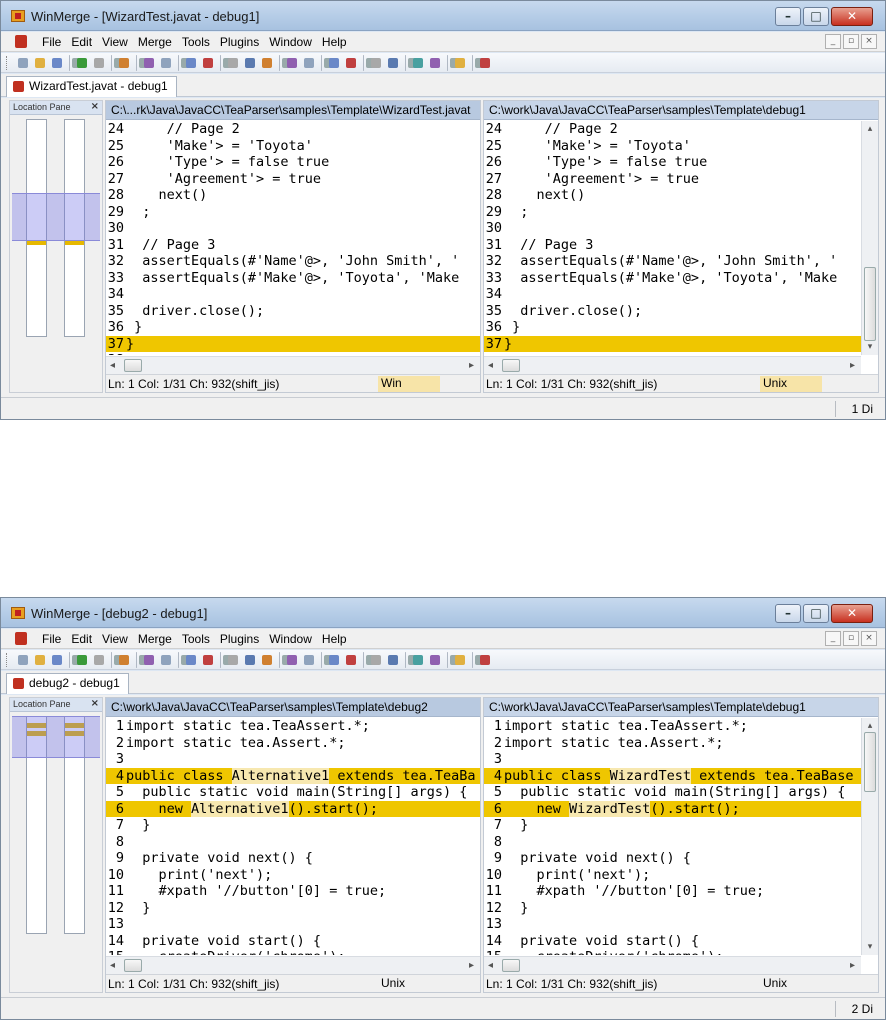  What do you see at coordinates (435, 660) in the screenshot?
I see `right-to-left-icon` at bounding box center [435, 660].